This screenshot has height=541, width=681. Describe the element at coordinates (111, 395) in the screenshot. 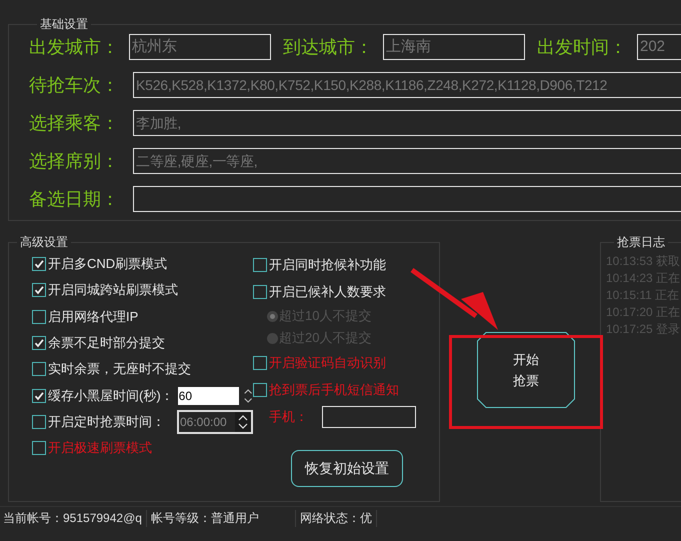

I see `option-label: 缓存小黑屋时间(秒)：` at that location.